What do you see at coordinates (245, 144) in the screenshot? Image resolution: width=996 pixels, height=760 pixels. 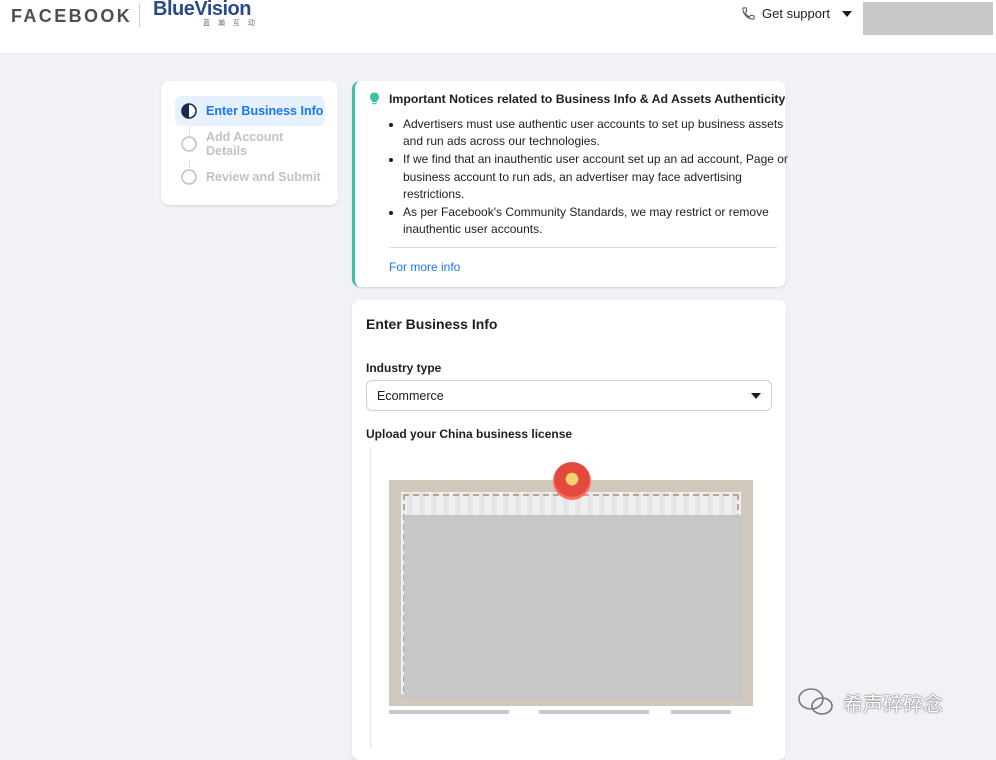 I see `step-label: Add Account Details` at bounding box center [245, 144].